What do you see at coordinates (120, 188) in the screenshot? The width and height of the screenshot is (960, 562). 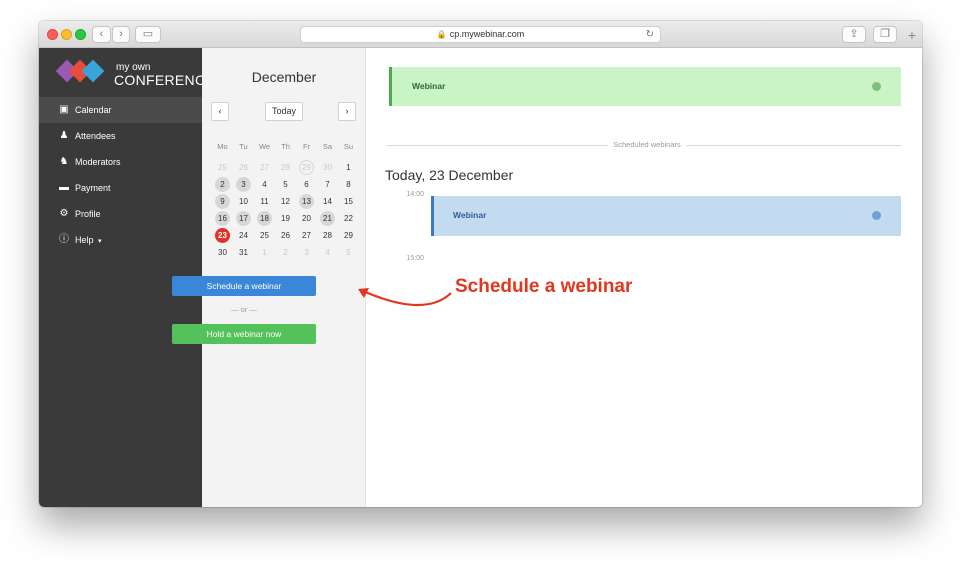 I see `sidebar-item-payment: ▬ Payment` at bounding box center [120, 188].